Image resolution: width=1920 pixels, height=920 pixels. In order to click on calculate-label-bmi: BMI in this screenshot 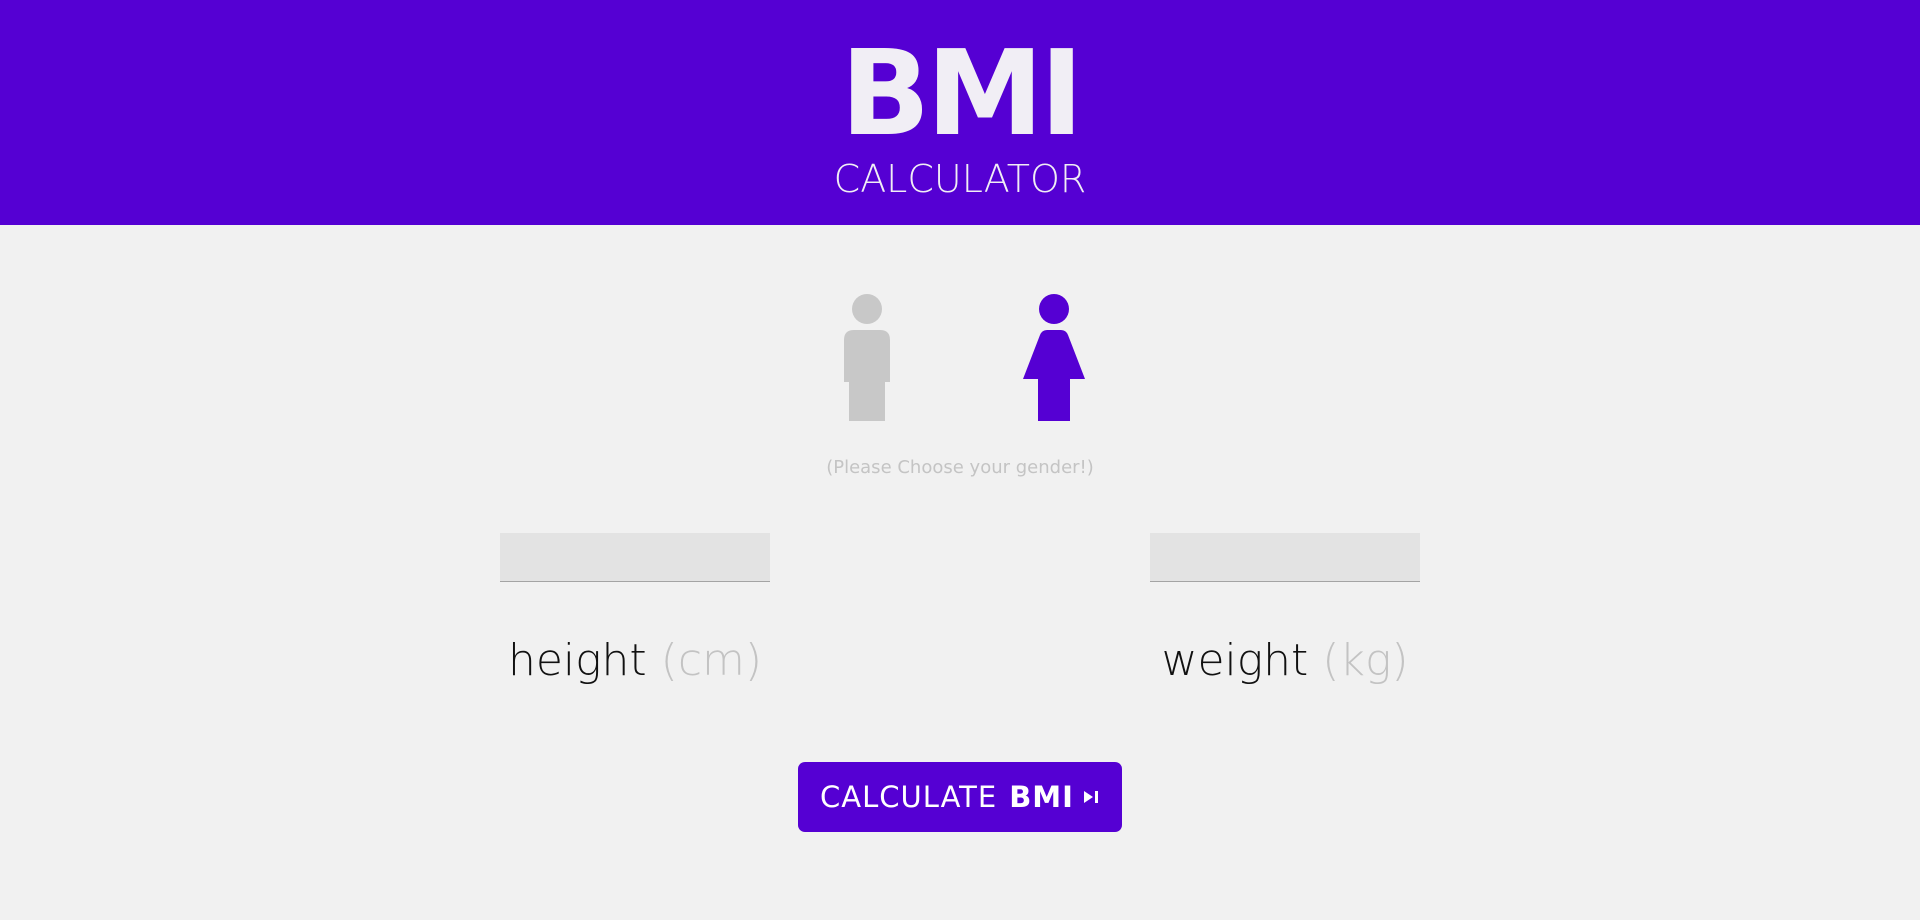, I will do `click(1041, 797)`.